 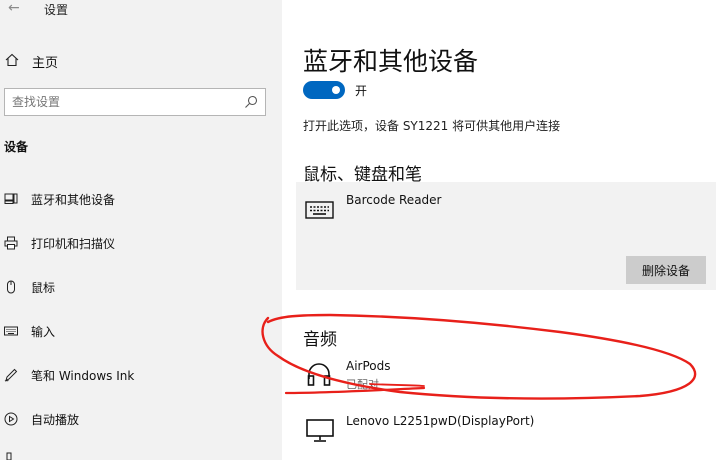 I want to click on sidebar-item-printers: 打印机和扫描仪, so click(x=141, y=244).